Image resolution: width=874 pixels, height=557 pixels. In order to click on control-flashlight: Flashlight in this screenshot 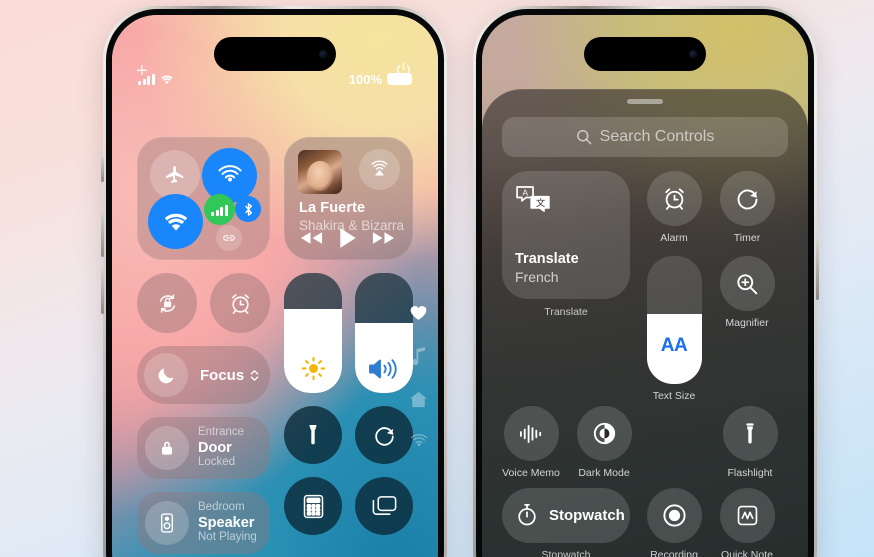, I will do `click(750, 442)`.